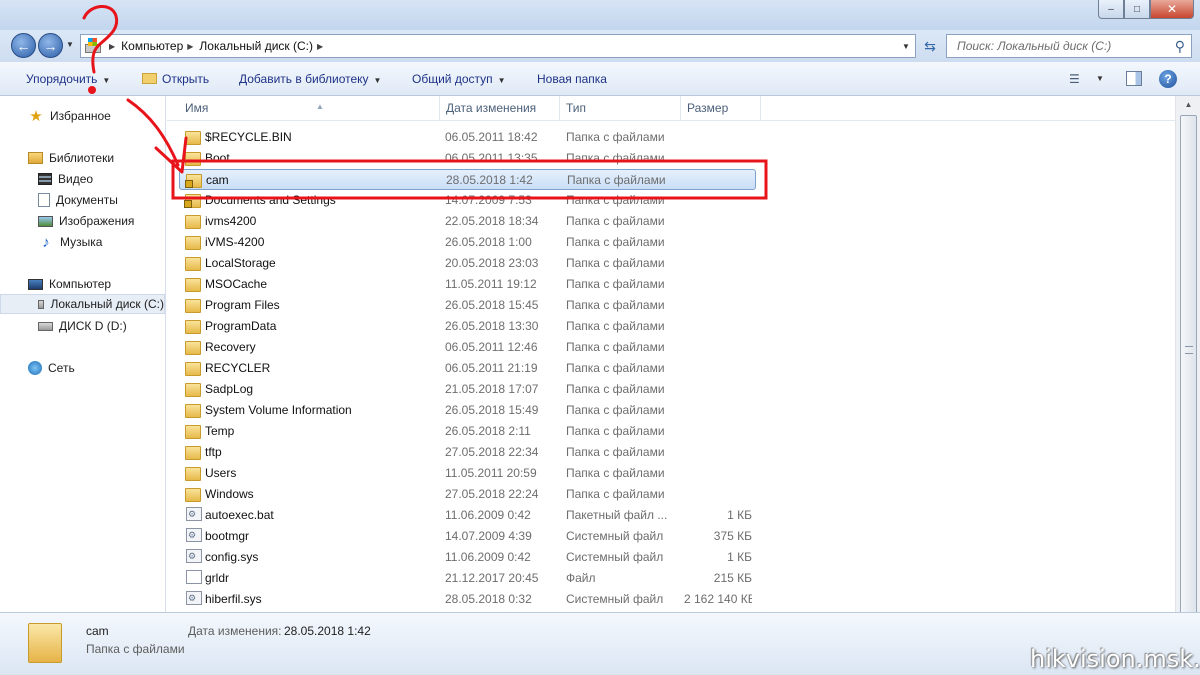 The width and height of the screenshot is (1200, 675). What do you see at coordinates (1168, 79) in the screenshot?
I see `help-icon: ?` at bounding box center [1168, 79].